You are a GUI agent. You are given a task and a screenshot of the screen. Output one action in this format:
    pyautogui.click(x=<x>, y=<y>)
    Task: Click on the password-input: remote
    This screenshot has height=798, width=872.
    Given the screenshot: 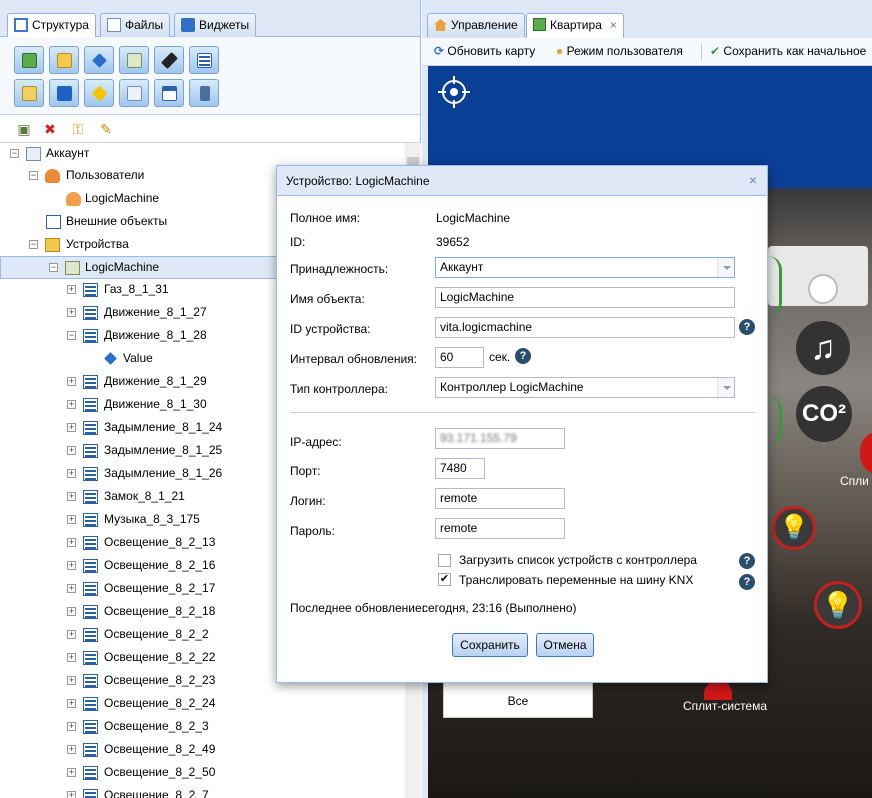 What is the action you would take?
    pyautogui.click(x=500, y=528)
    